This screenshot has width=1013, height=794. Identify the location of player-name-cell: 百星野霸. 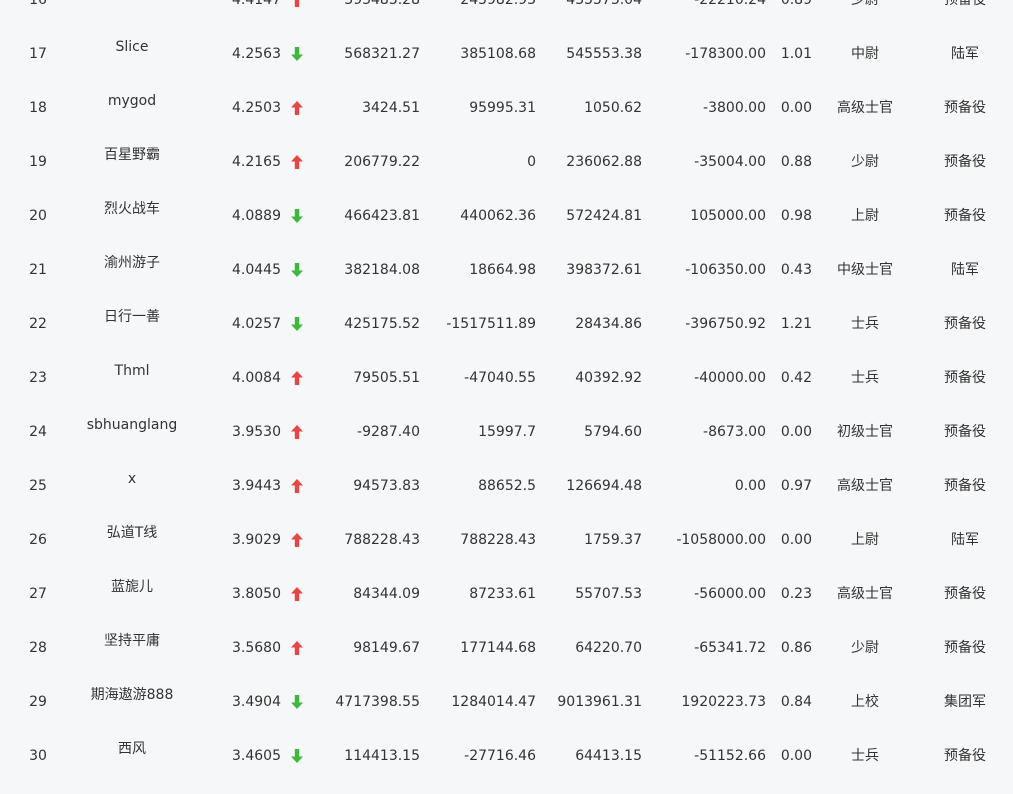
(132, 155).